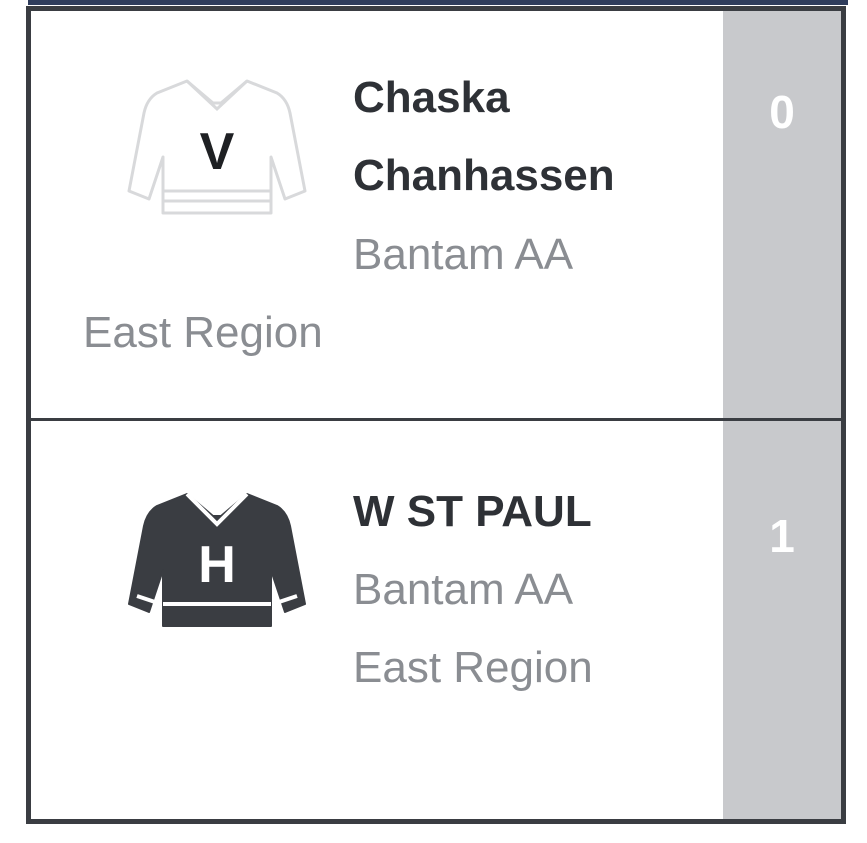 This screenshot has width=867, height=843. I want to click on team-score: 1, so click(782, 536).